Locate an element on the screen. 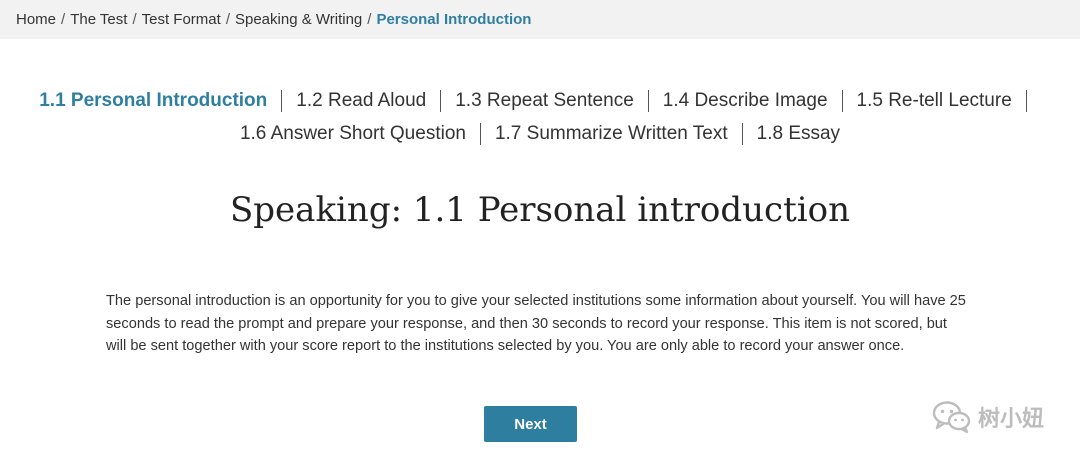  page-title: Speaking: 1.1 Personal introduction is located at coordinates (540, 210).